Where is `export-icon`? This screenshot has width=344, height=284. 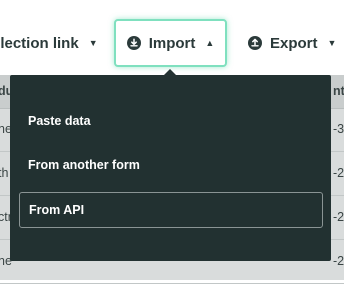 export-icon is located at coordinates (255, 43).